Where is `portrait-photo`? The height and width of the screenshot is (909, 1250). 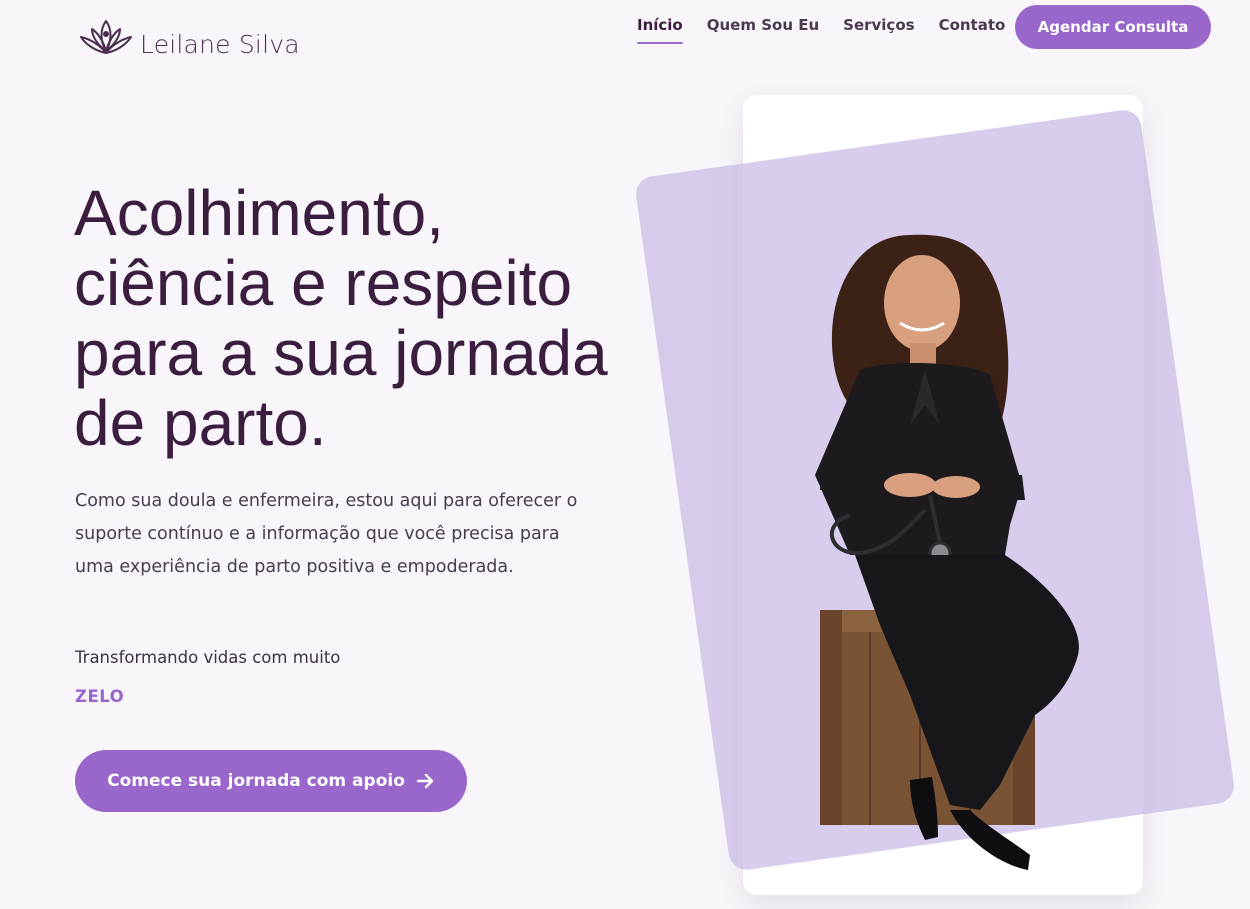 portrait-photo is located at coordinates (947, 552).